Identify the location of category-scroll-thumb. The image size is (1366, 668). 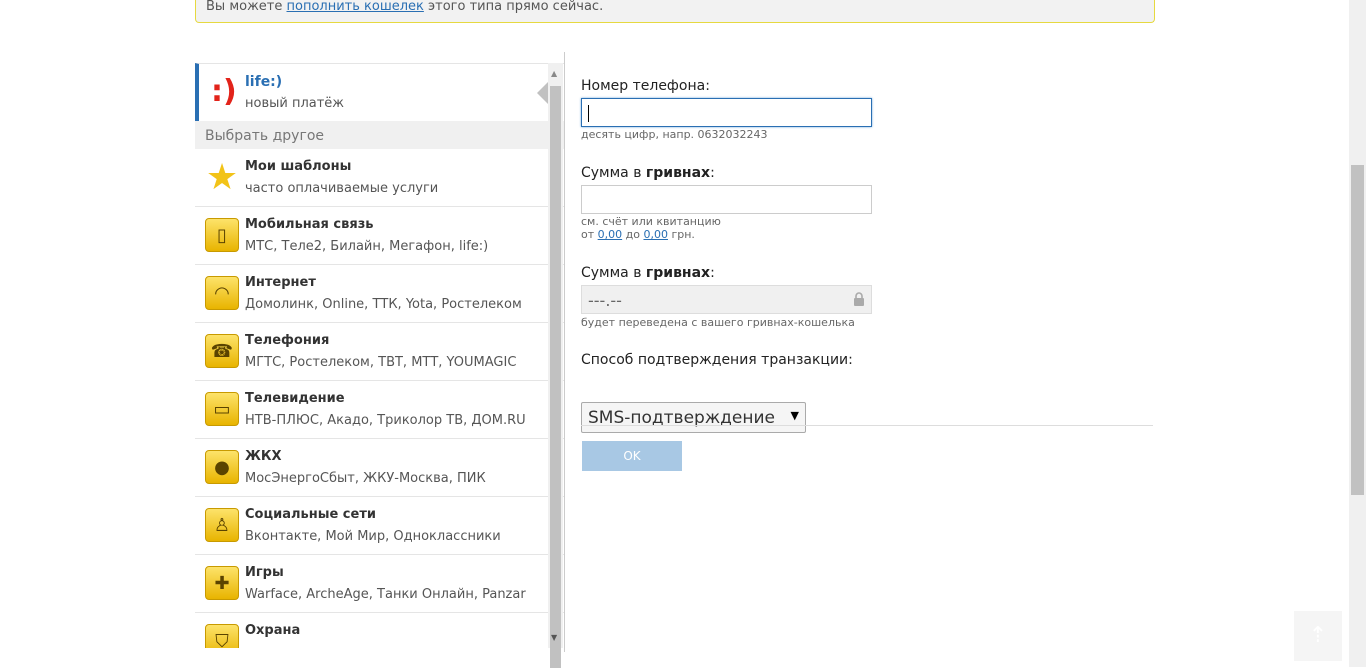
(555, 377).